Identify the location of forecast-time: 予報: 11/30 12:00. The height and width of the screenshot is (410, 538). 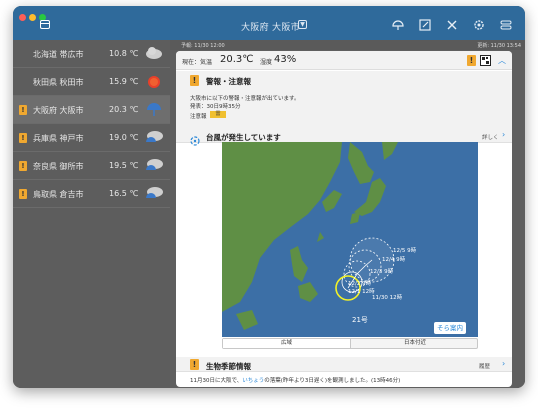
(203, 46).